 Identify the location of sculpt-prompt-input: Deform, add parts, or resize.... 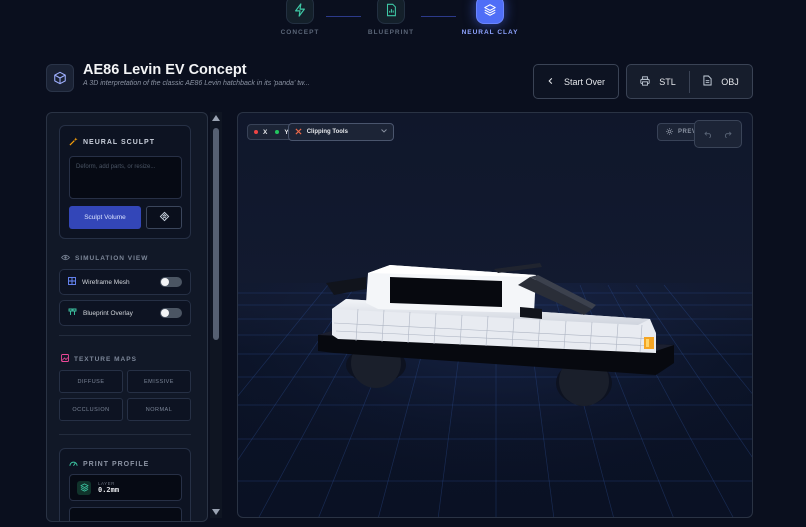
(125, 177).